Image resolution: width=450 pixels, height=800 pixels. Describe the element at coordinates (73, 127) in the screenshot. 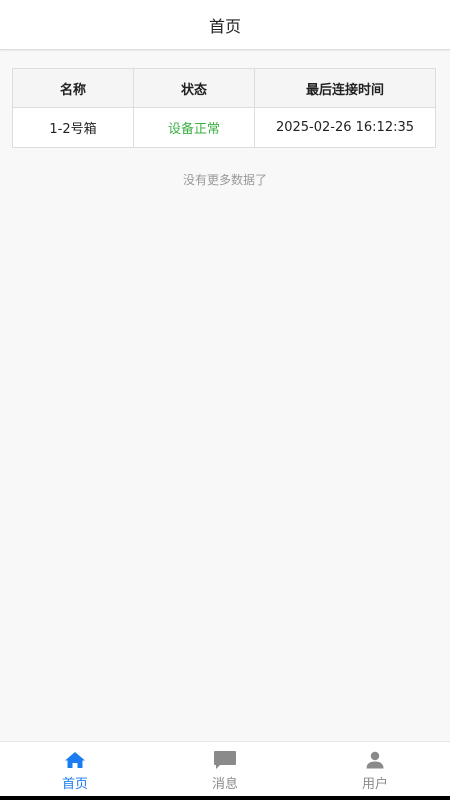

I see `cell-device-name: 1-2号箱` at that location.